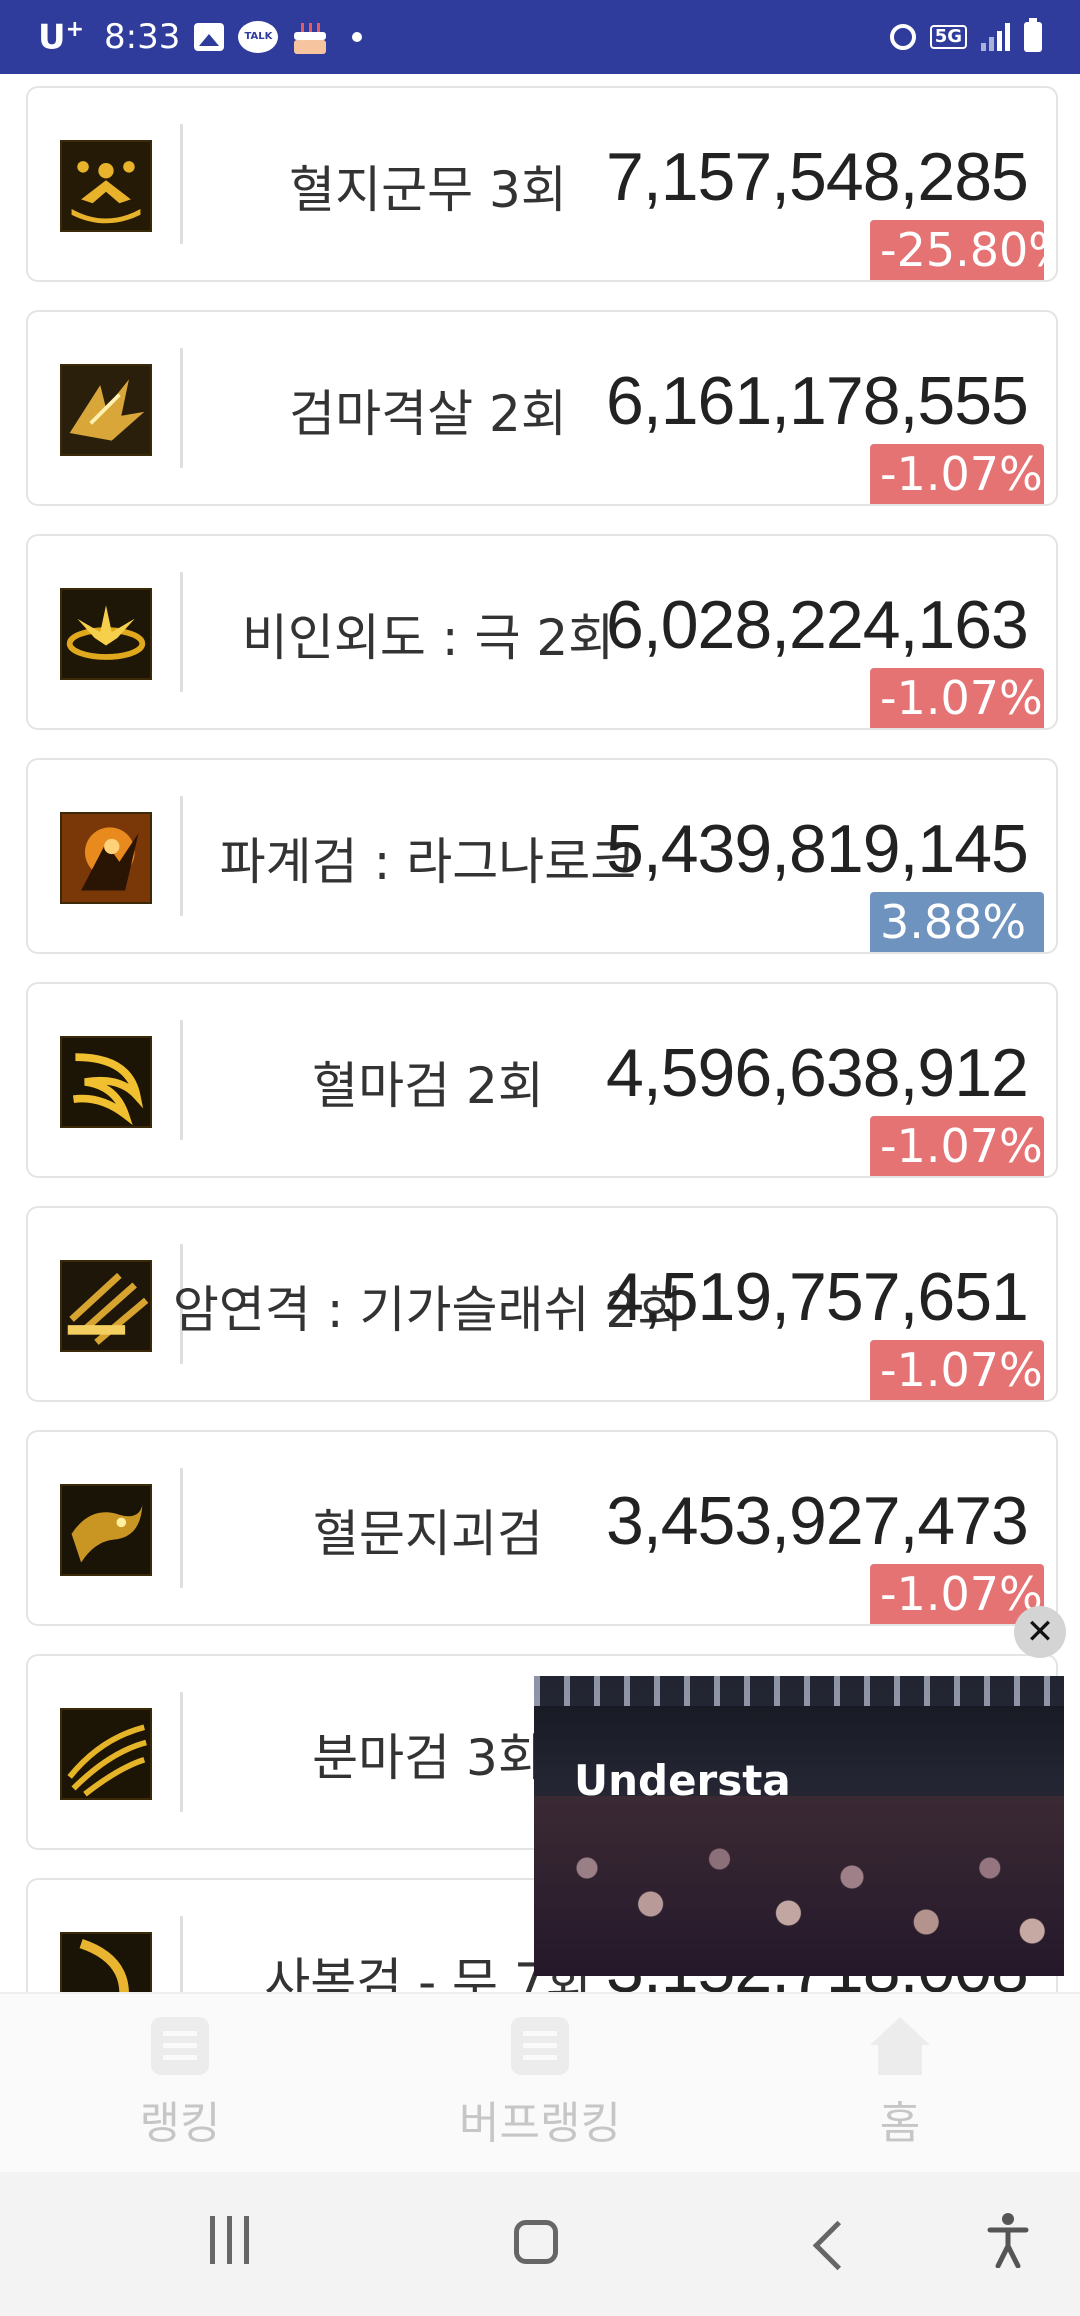 The height and width of the screenshot is (2316, 1080). Describe the element at coordinates (837, 2245) in the screenshot. I see `back-icon` at that location.